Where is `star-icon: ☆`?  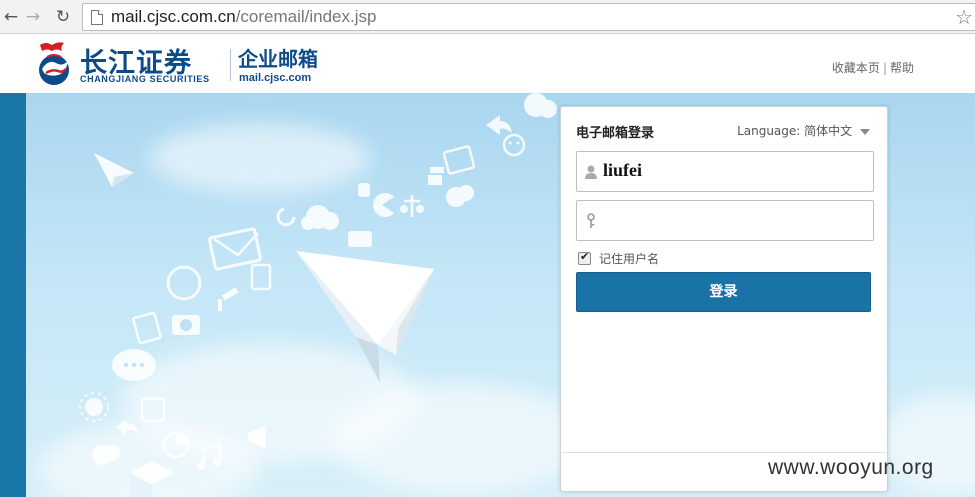 star-icon: ☆ is located at coordinates (964, 17).